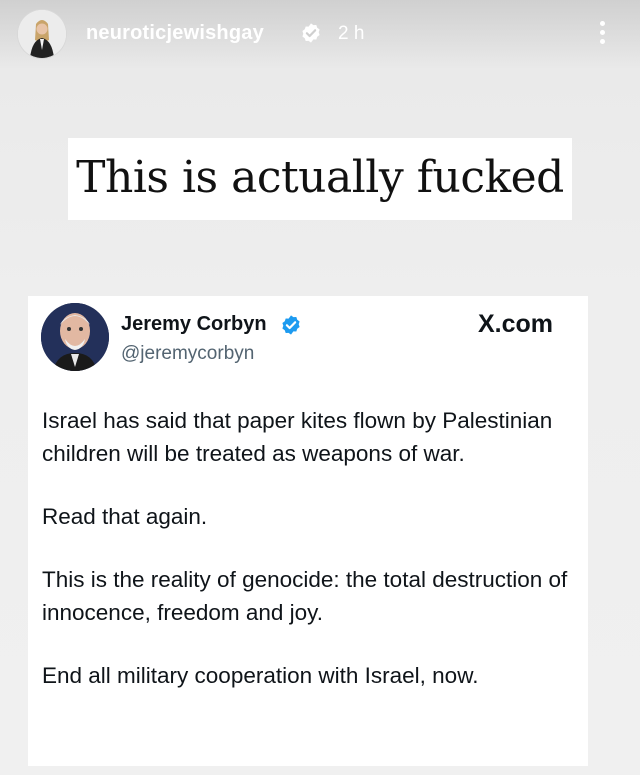 Image resolution: width=640 pixels, height=775 pixels. What do you see at coordinates (188, 353) in the screenshot?
I see `tweet-author-handle: @jeremycorbyn` at bounding box center [188, 353].